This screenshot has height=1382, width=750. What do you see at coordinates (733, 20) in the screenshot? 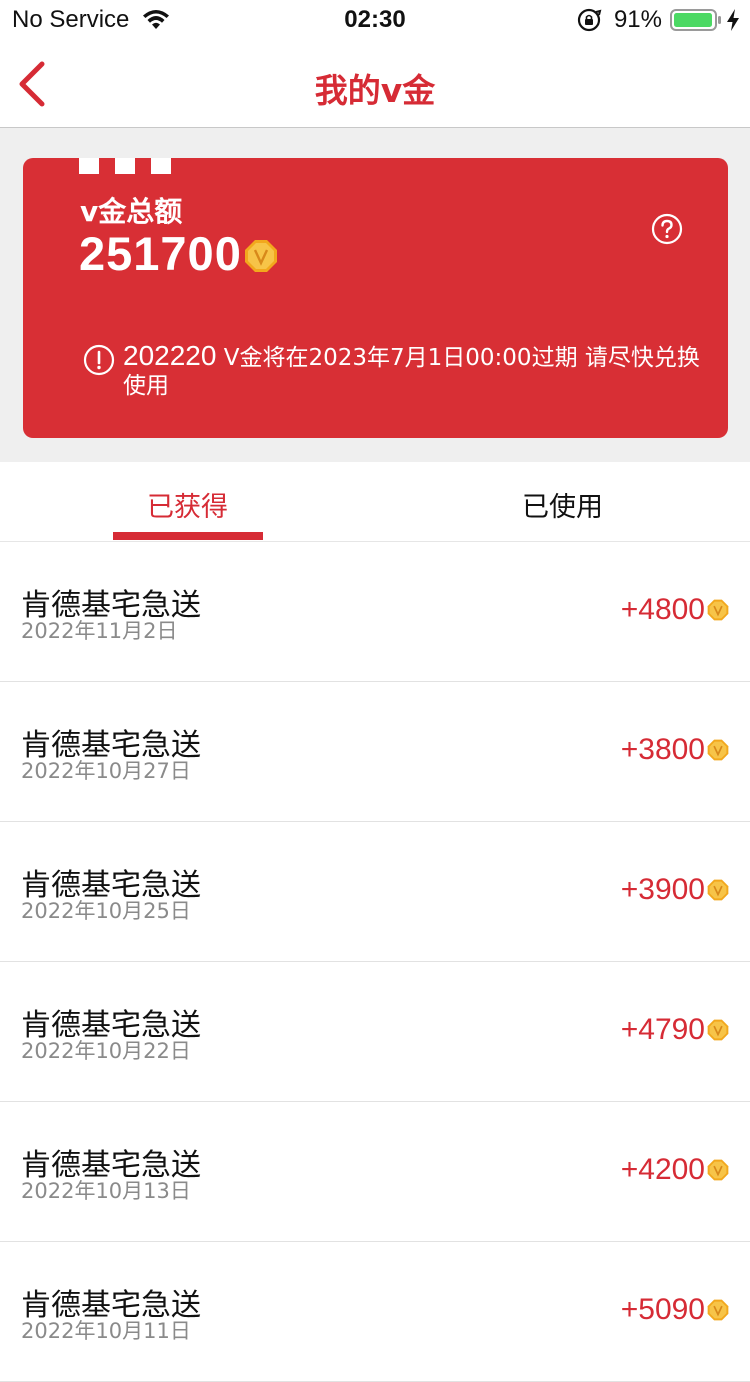
I see `charging-bolt-icon` at bounding box center [733, 20].